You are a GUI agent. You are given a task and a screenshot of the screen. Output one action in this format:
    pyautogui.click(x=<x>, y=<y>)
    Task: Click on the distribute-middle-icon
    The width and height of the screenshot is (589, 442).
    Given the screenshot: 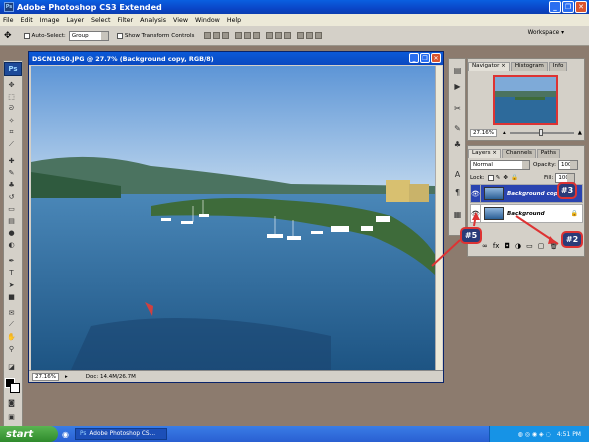 What is the action you would take?
    pyautogui.click(x=279, y=35)
    